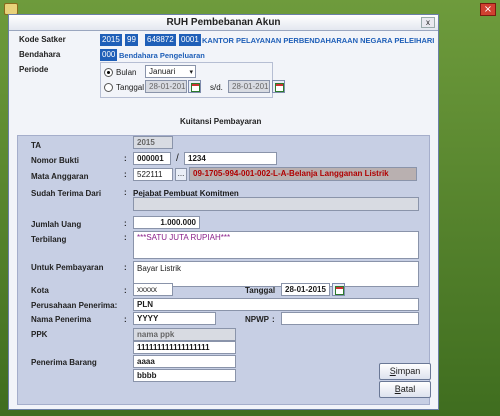 This screenshot has height=416, width=500. Describe the element at coordinates (153, 289) in the screenshot. I see `kota-input: xxxxx` at that location.